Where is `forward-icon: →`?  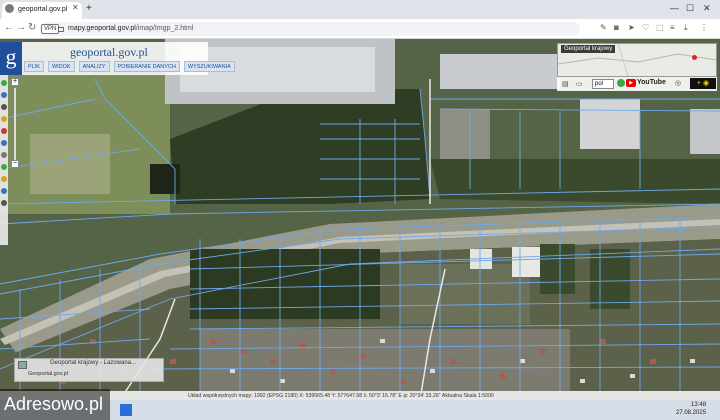 forward-icon: → is located at coordinates (21, 27).